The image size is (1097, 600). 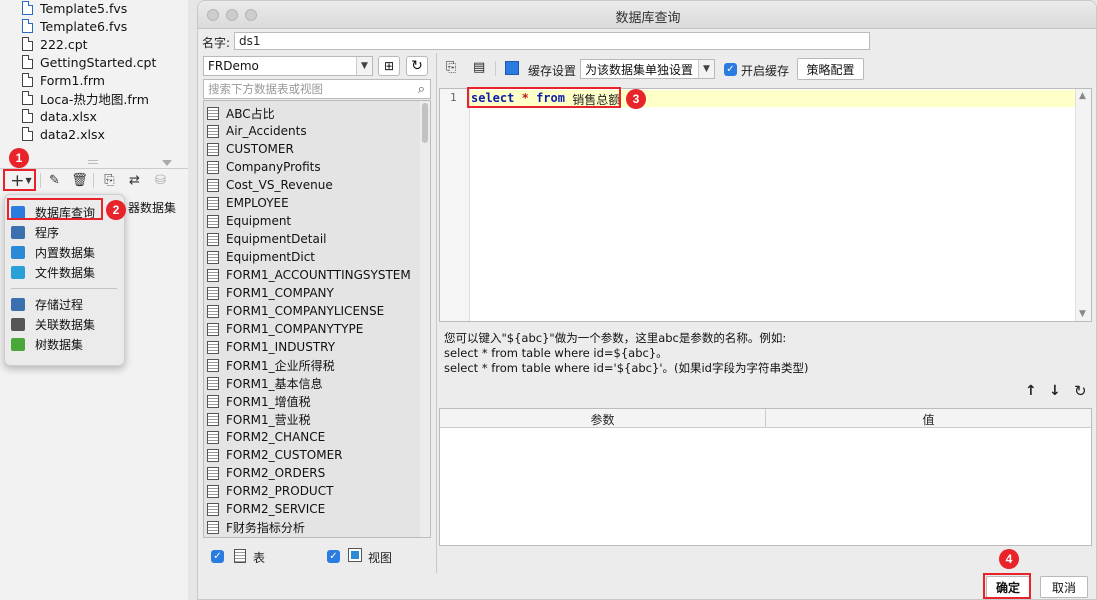 I want to click on file-item: GettingStarted.cpt, so click(x=89, y=62).